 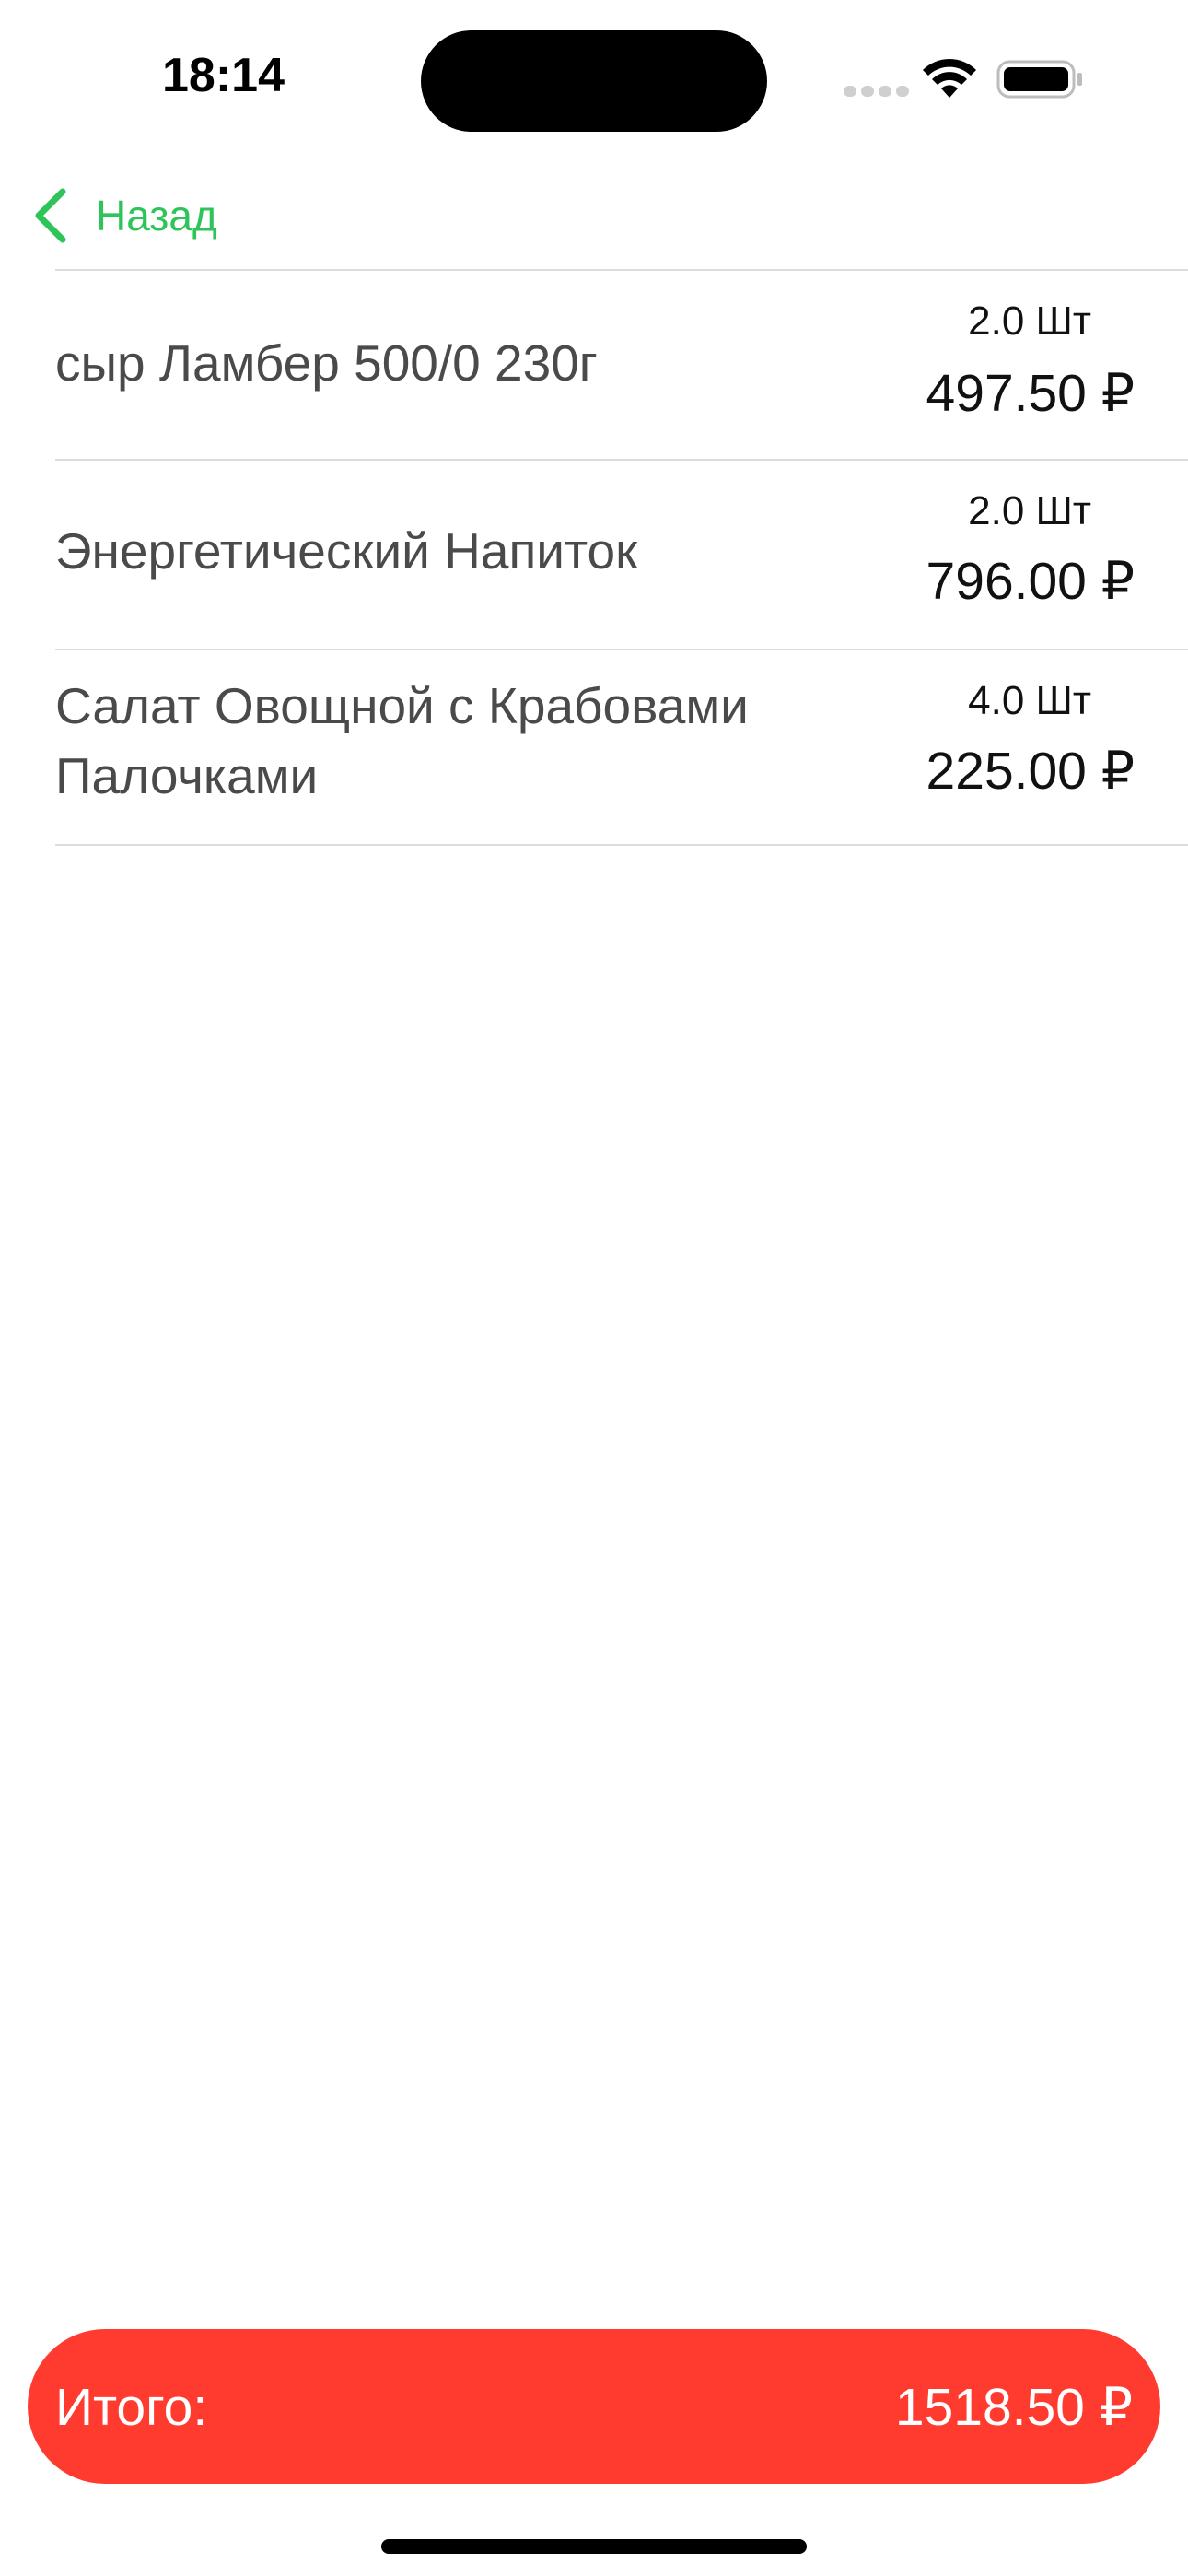 What do you see at coordinates (876, 91) in the screenshot?
I see `cellular-signal-icon` at bounding box center [876, 91].